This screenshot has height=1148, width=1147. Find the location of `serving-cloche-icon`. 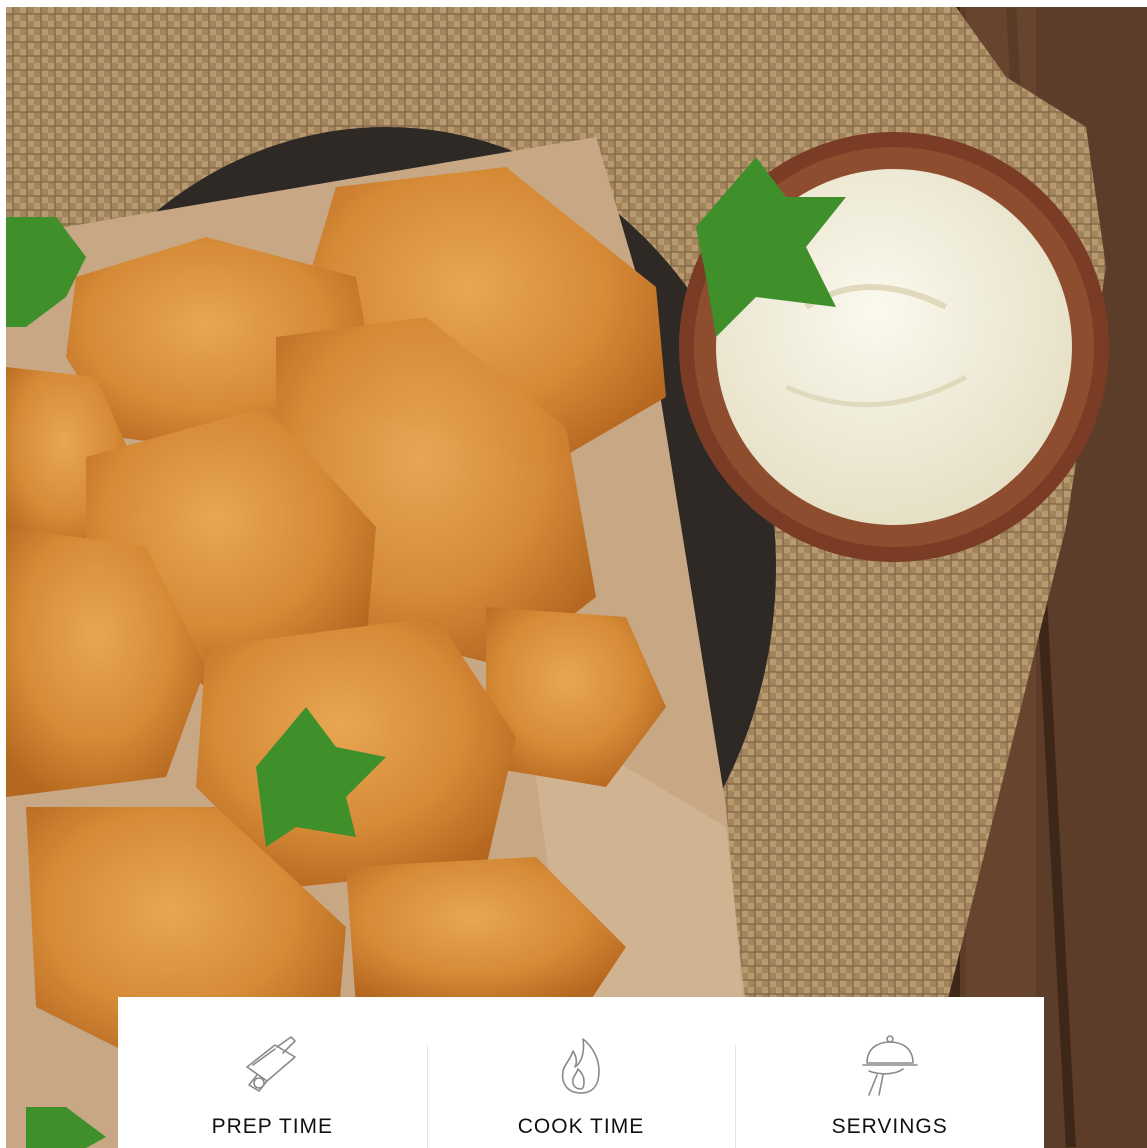

serving-cloche-icon is located at coordinates (889, 1065).